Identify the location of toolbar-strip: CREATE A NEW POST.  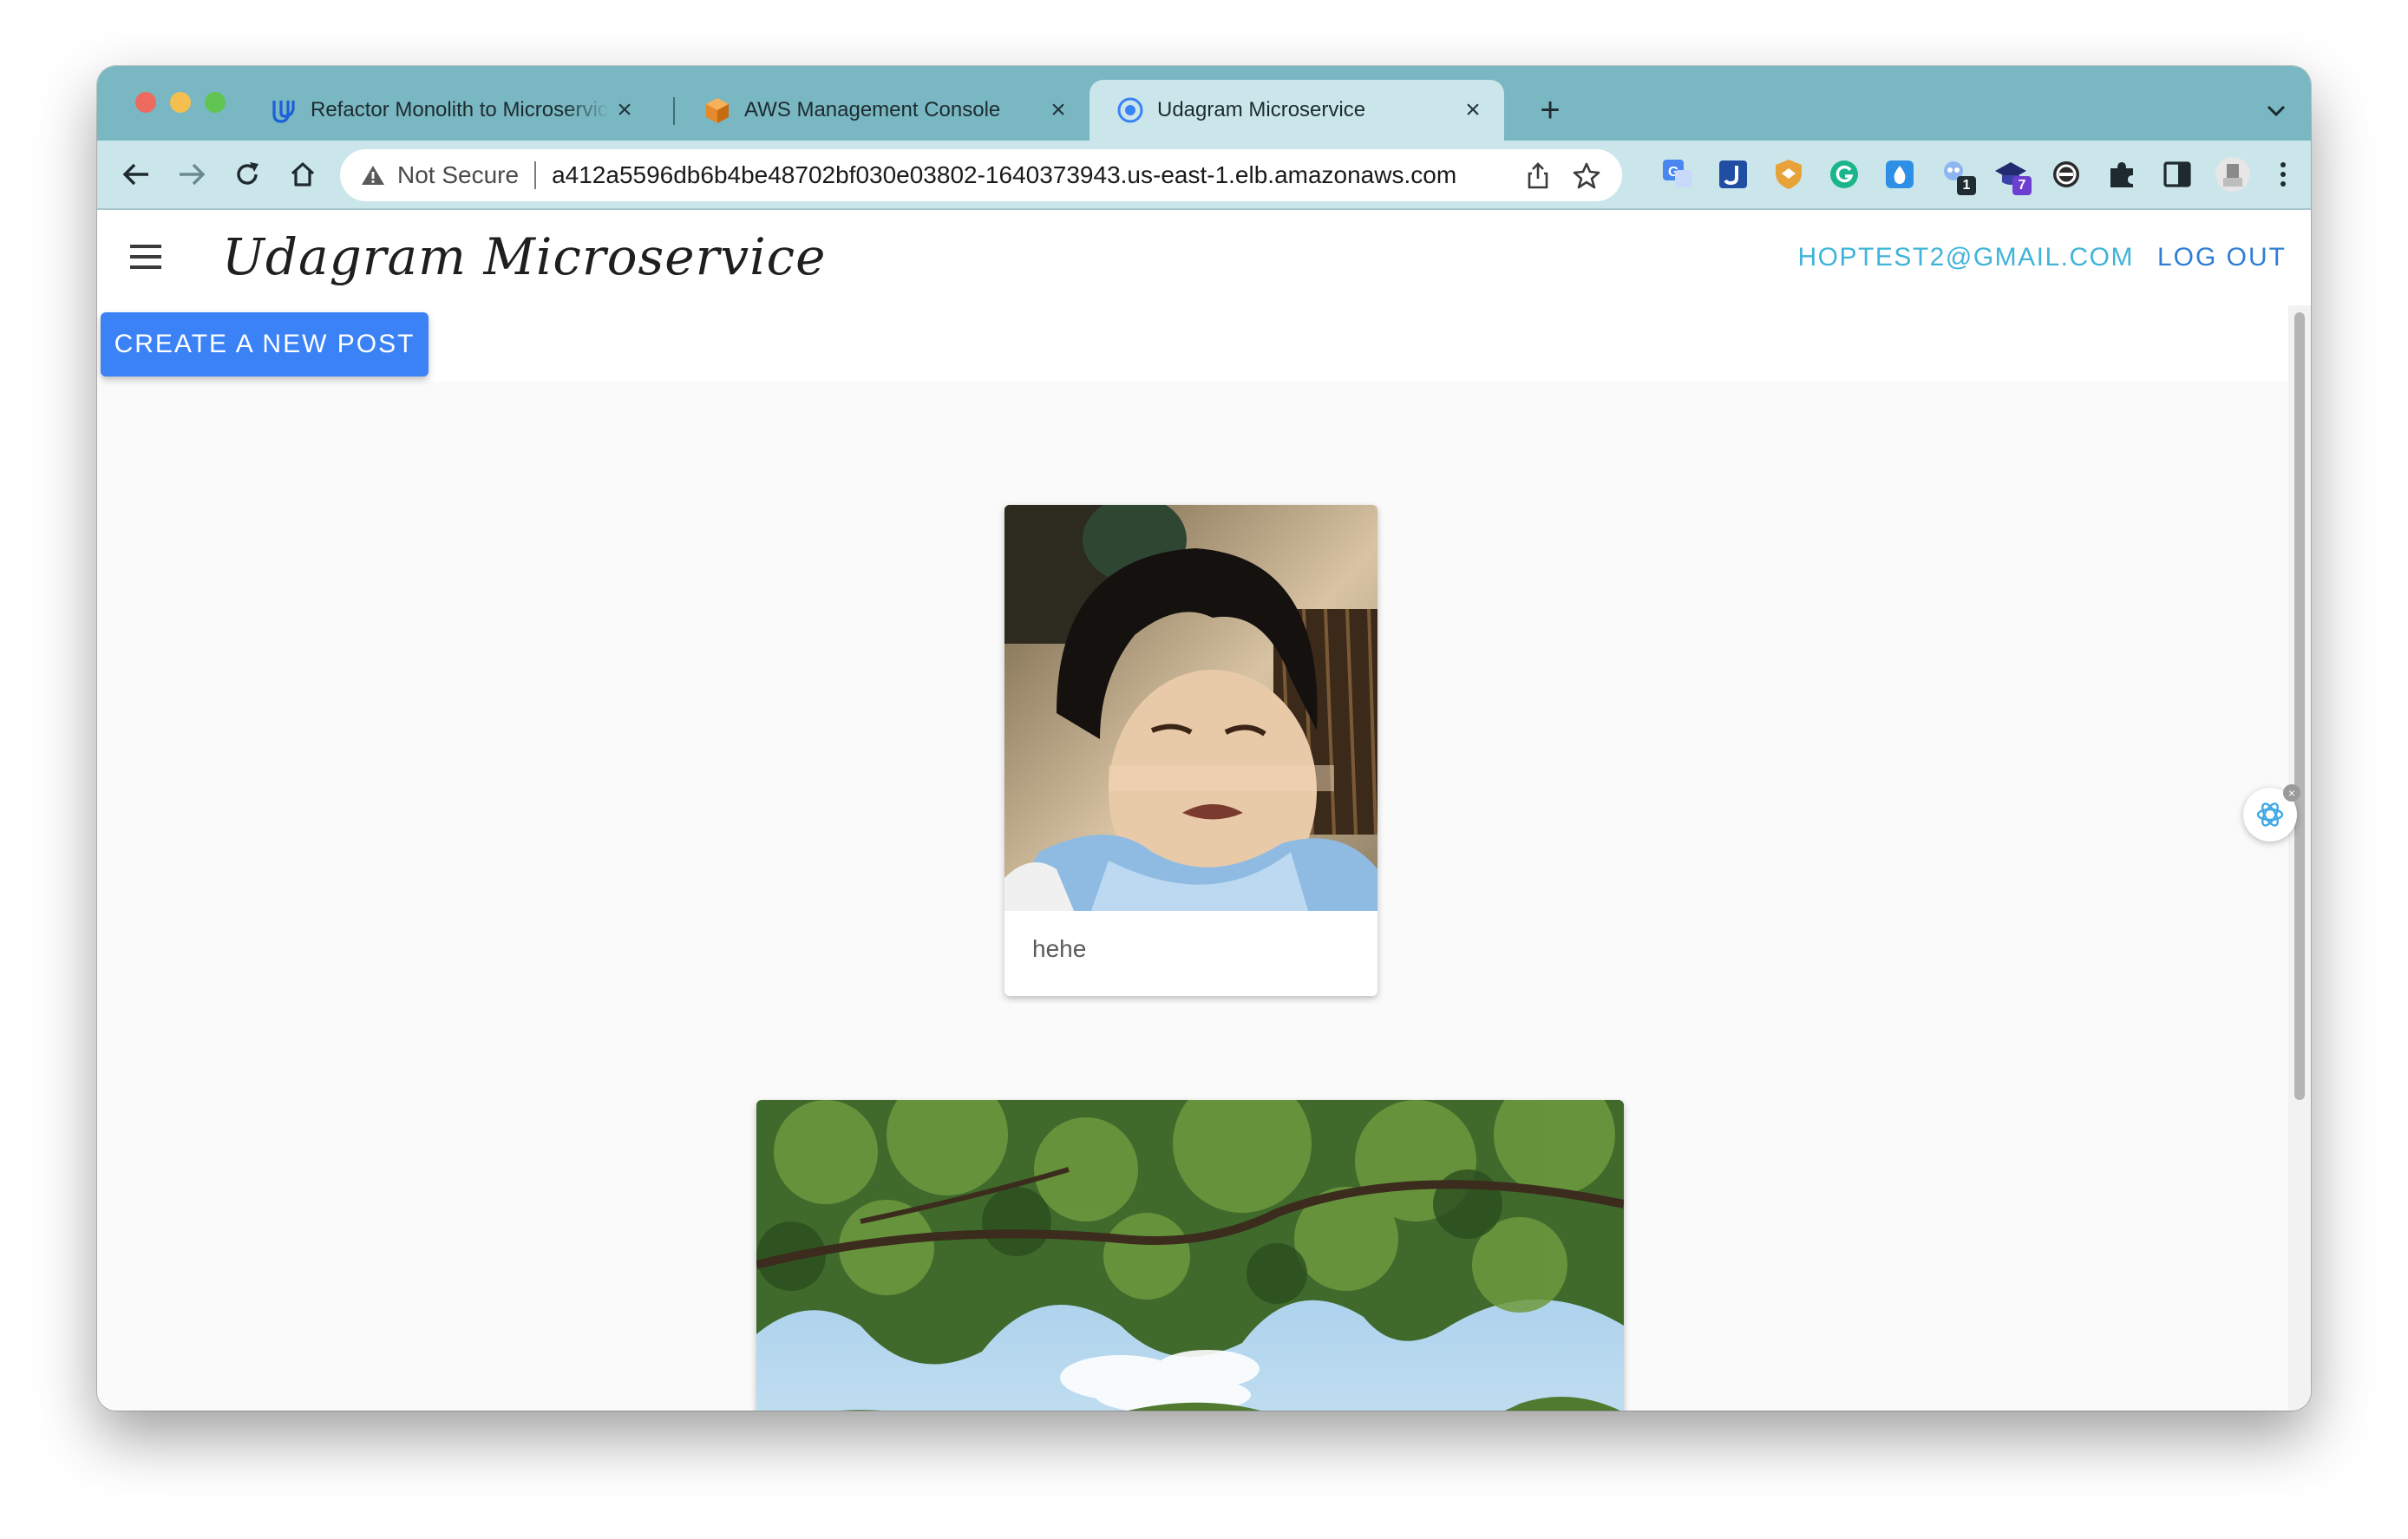
(1192, 343).